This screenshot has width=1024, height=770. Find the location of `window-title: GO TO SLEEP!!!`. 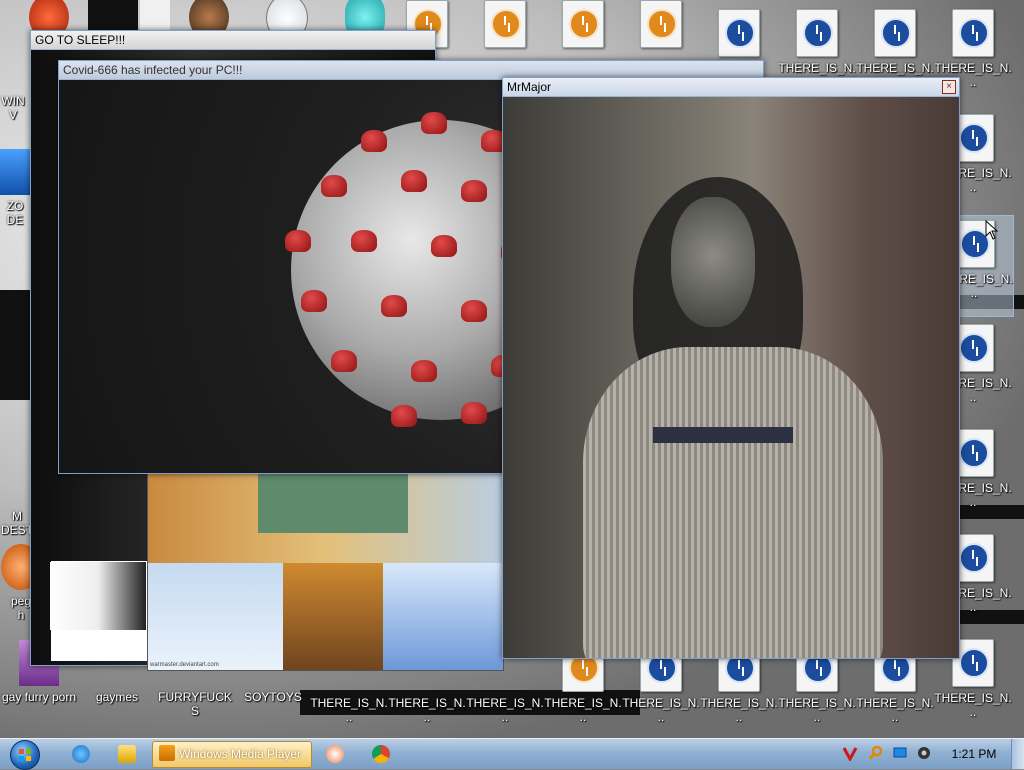

window-title: GO TO SLEEP!!! is located at coordinates (80, 40).